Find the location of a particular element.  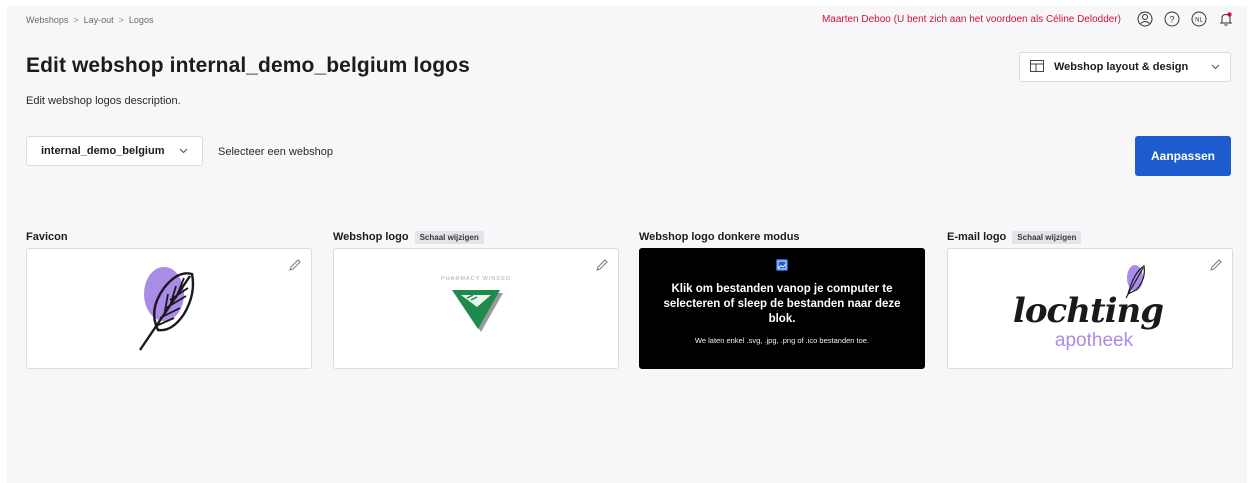

pharmacy-logo-text: PHARMACY WINDED is located at coordinates (476, 279).